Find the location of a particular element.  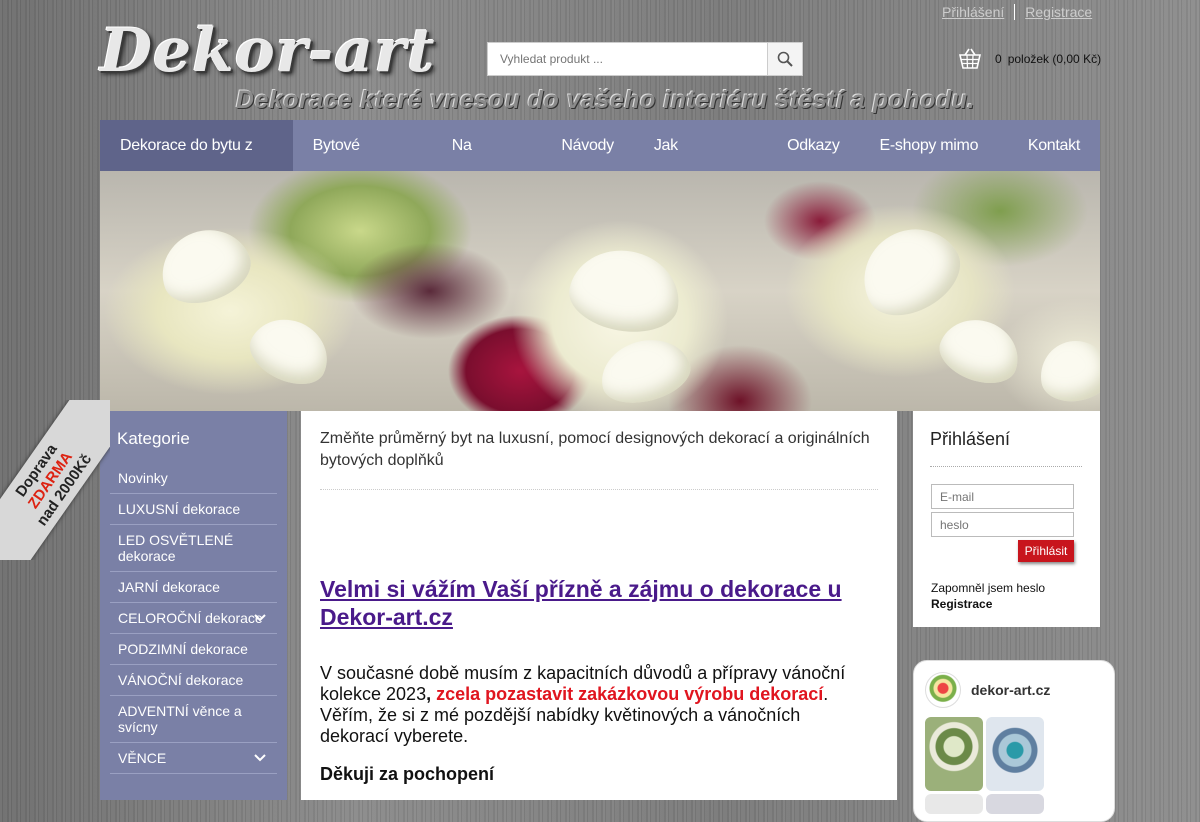

register-link: Registrace is located at coordinates (961, 604).